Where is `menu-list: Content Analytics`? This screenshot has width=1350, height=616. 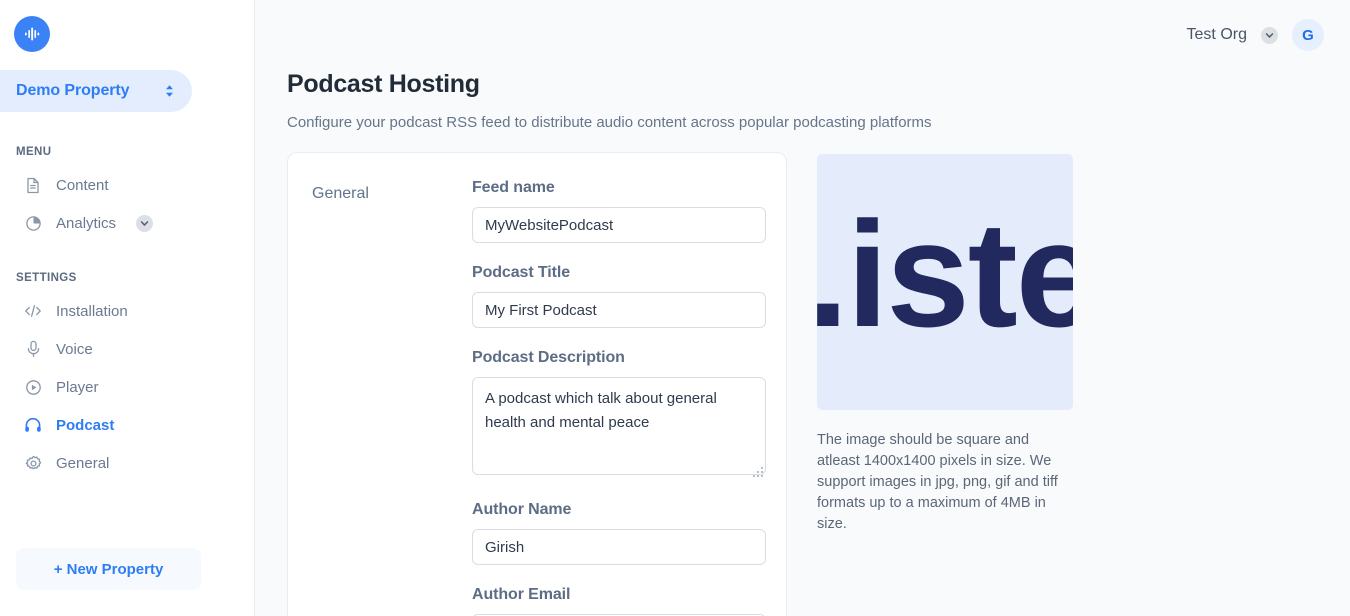
menu-list: Content Analytics is located at coordinates (127, 204).